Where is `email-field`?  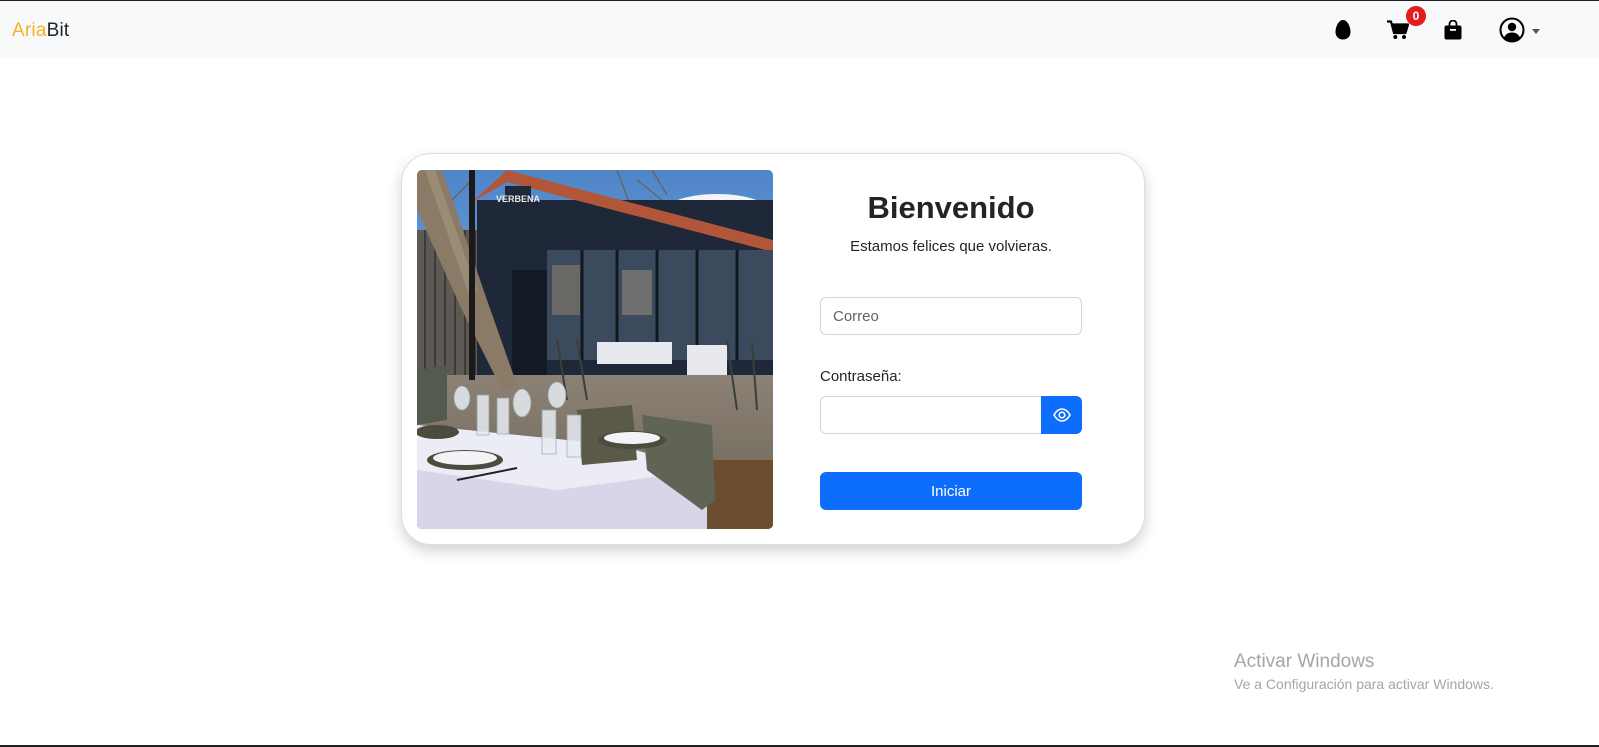 email-field is located at coordinates (951, 316).